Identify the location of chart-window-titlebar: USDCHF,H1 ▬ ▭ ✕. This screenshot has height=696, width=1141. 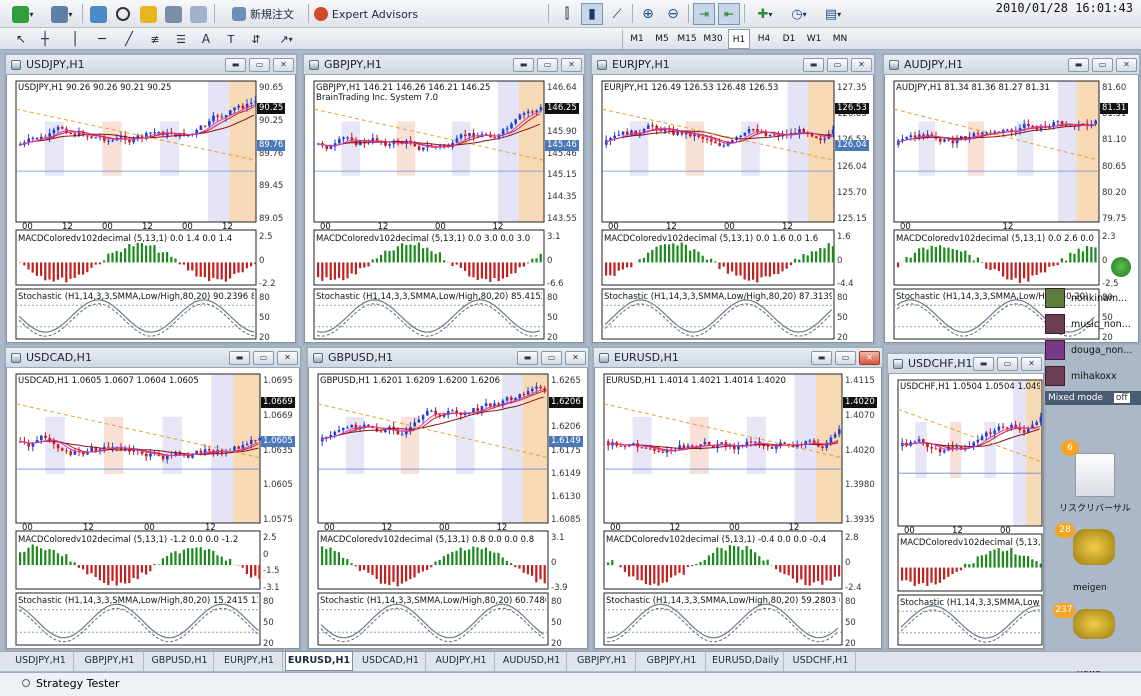
(966, 364).